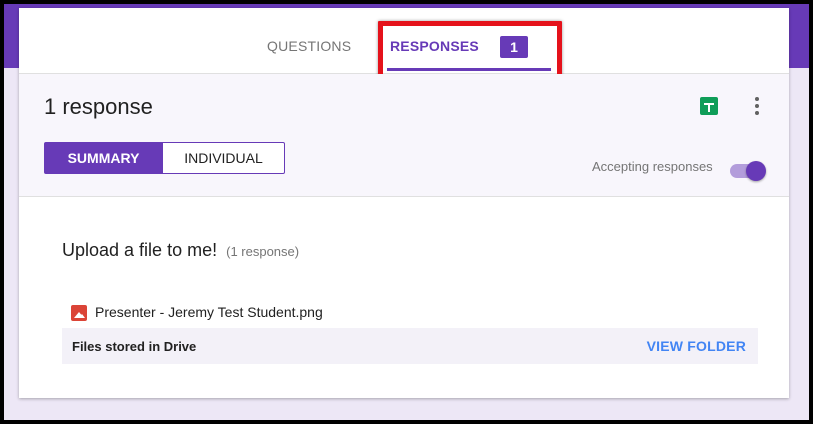  I want to click on accepting-responses-label: Accepting responses, so click(652, 166).